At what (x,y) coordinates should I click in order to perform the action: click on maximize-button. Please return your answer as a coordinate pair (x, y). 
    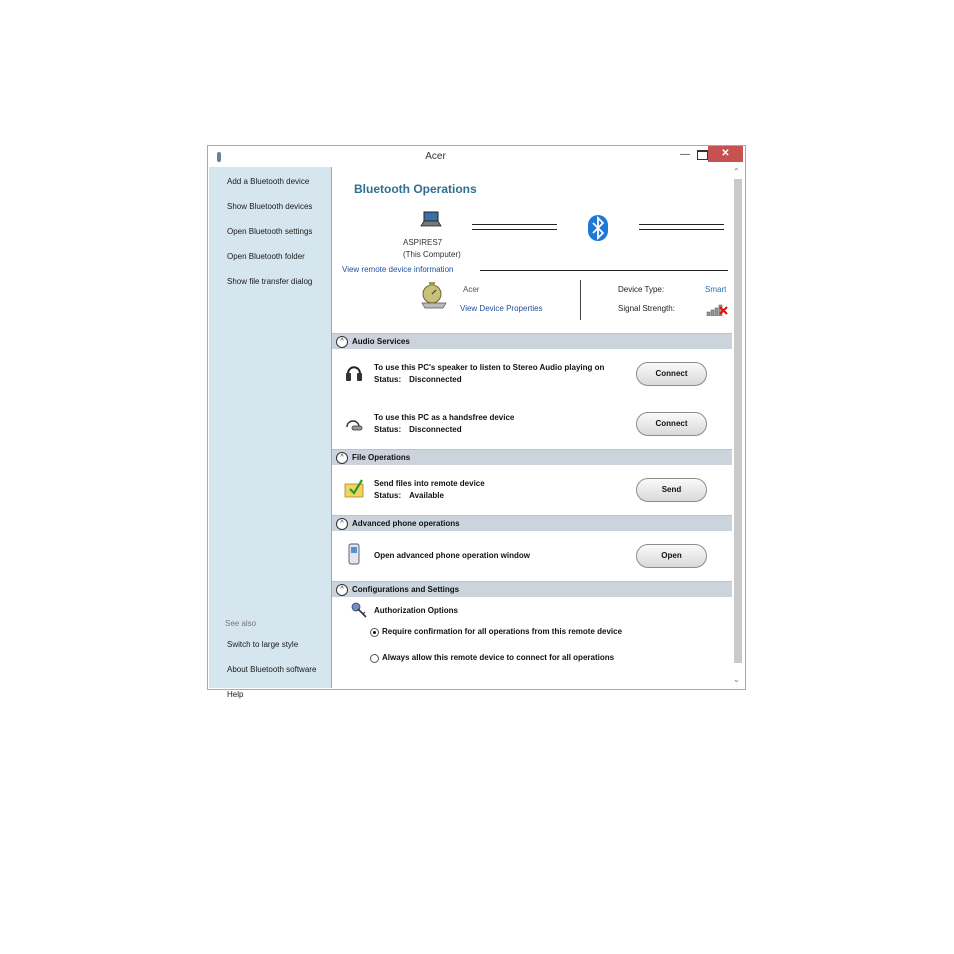
    Looking at the image, I should click on (702, 155).